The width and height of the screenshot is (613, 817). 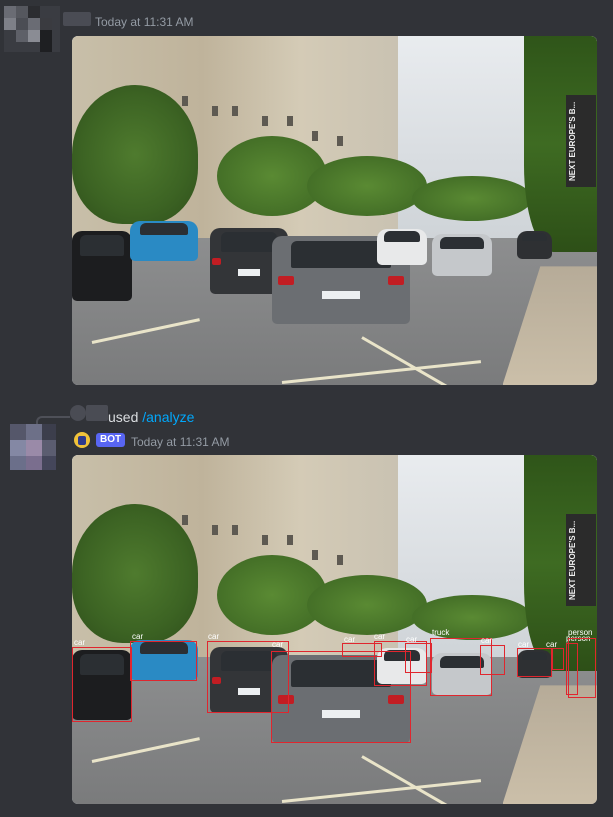 What do you see at coordinates (32, 29) in the screenshot?
I see `user-avatar` at bounding box center [32, 29].